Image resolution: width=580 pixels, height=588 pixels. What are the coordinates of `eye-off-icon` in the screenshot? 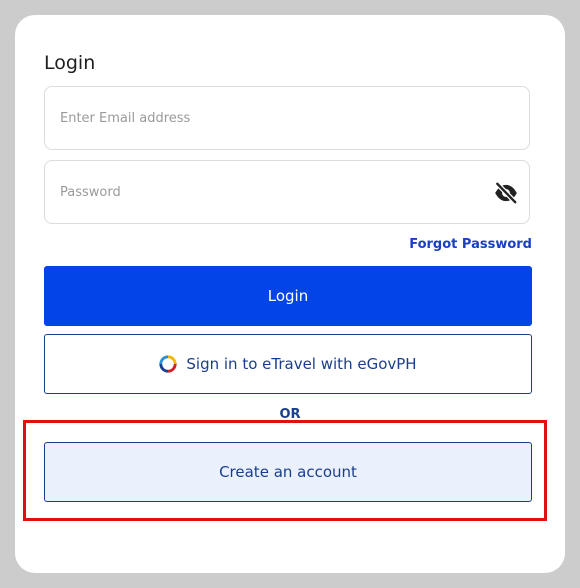 It's located at (506, 193).